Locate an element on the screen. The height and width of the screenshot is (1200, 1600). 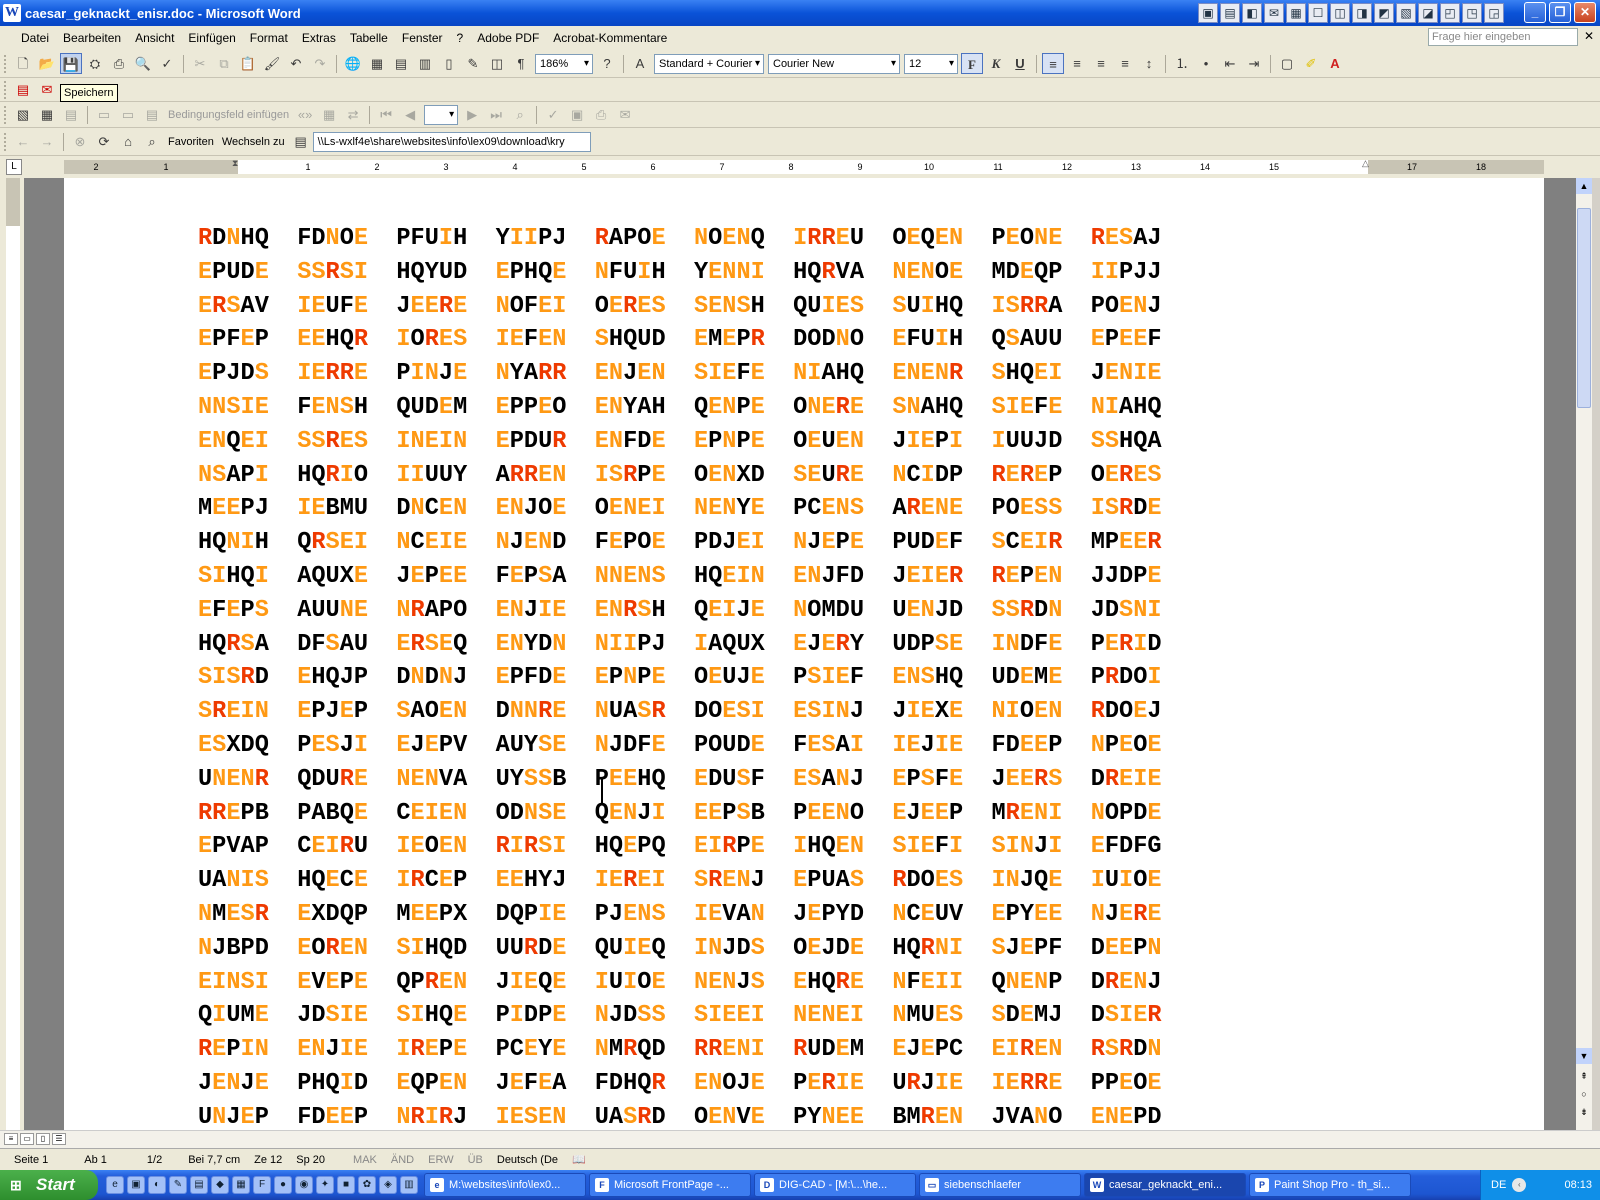
tray-app-icon: ◧ is located at coordinates (1252, 13).